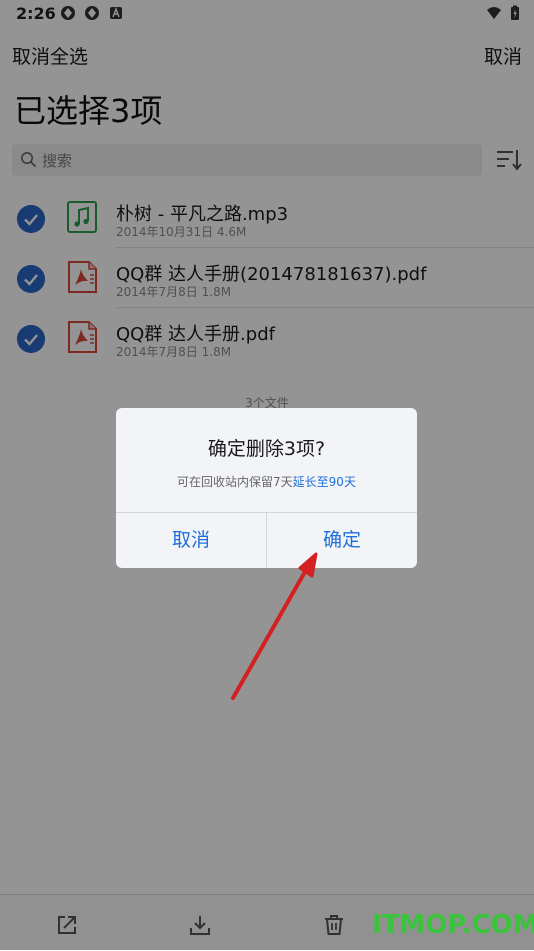 The image size is (534, 951). What do you see at coordinates (191, 540) in the screenshot?
I see `dialog-cancel-button: 取消` at bounding box center [191, 540].